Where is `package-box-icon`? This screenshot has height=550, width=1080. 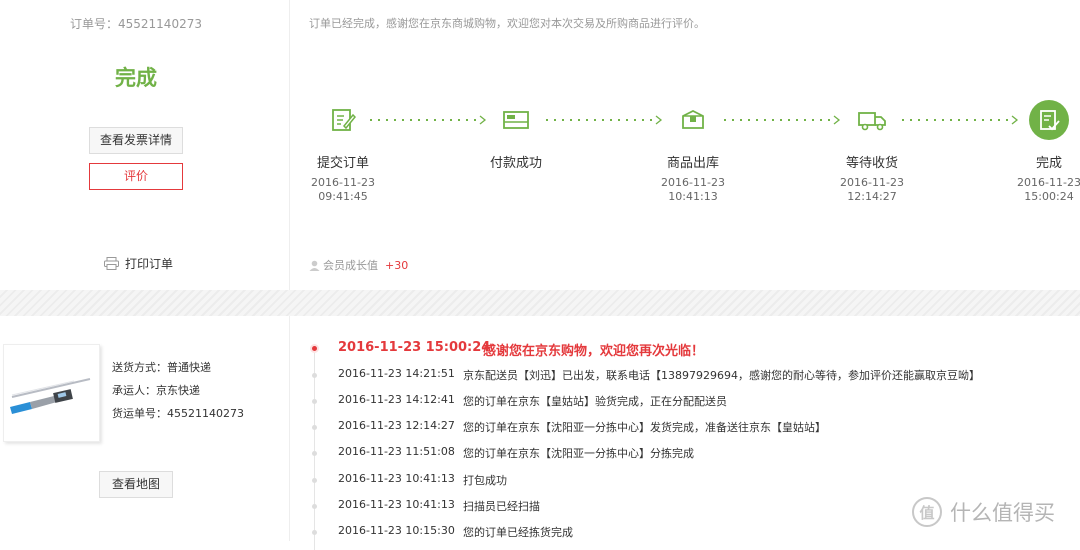 package-box-icon is located at coordinates (693, 120).